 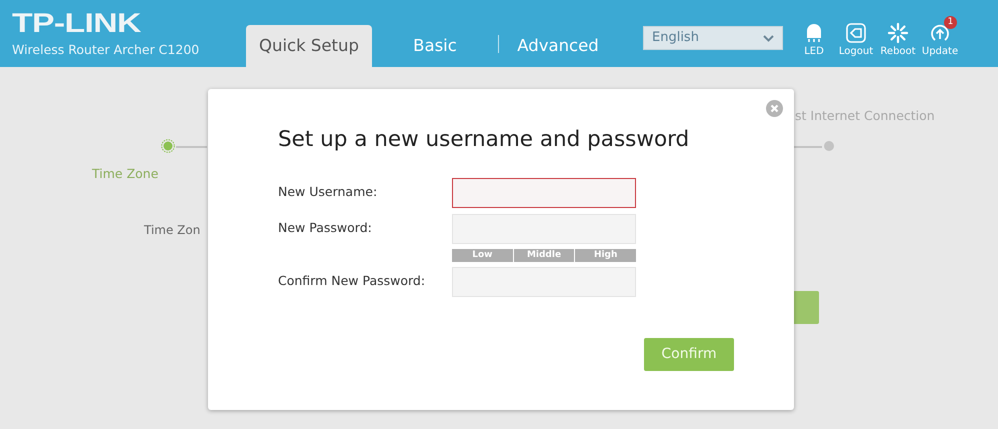 What do you see at coordinates (325, 228) in the screenshot?
I see `field-label: New Password:` at bounding box center [325, 228].